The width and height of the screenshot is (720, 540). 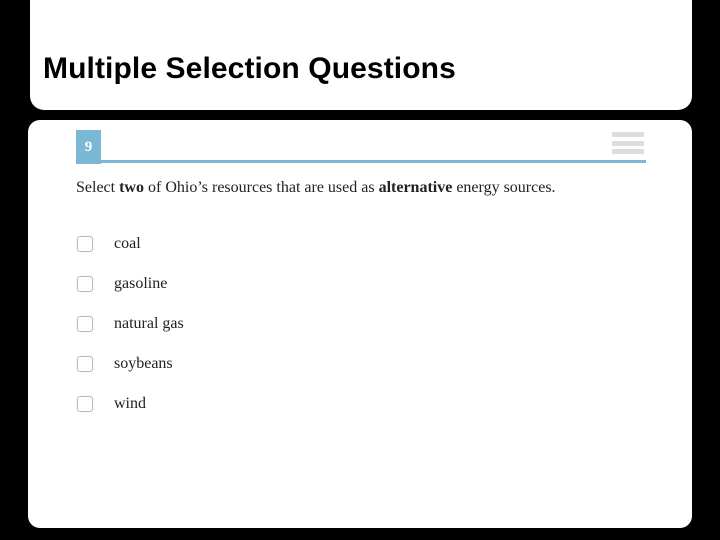 What do you see at coordinates (85, 324) in the screenshot?
I see `checkbox-natural-gas` at bounding box center [85, 324].